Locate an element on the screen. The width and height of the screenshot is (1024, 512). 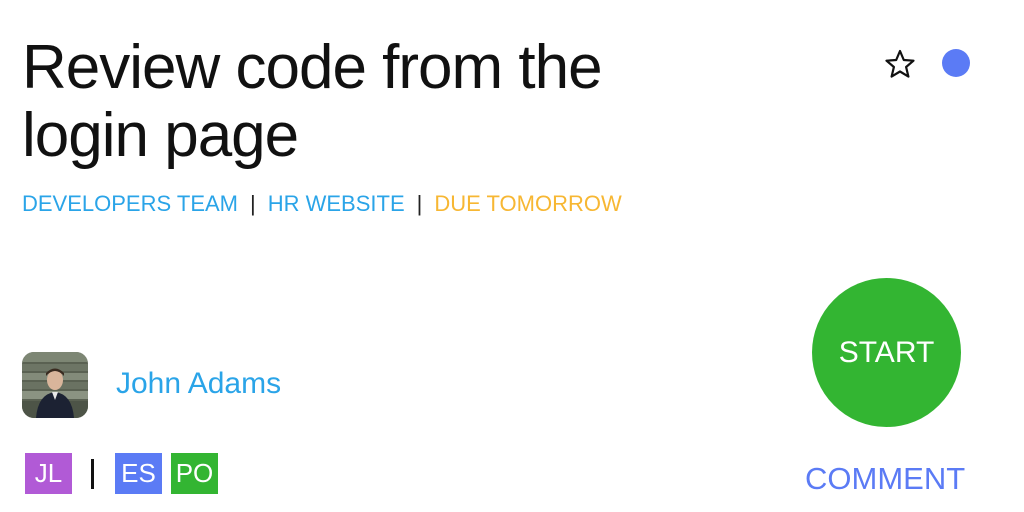
project-label: HR WEBSITE is located at coordinates (336, 204).